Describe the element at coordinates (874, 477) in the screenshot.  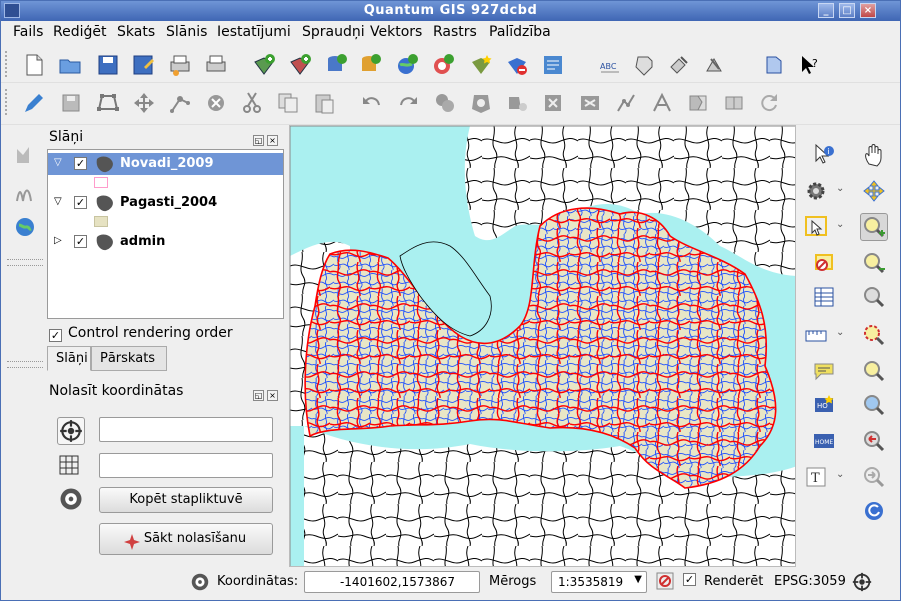
I see `zoom-next-icon` at that location.